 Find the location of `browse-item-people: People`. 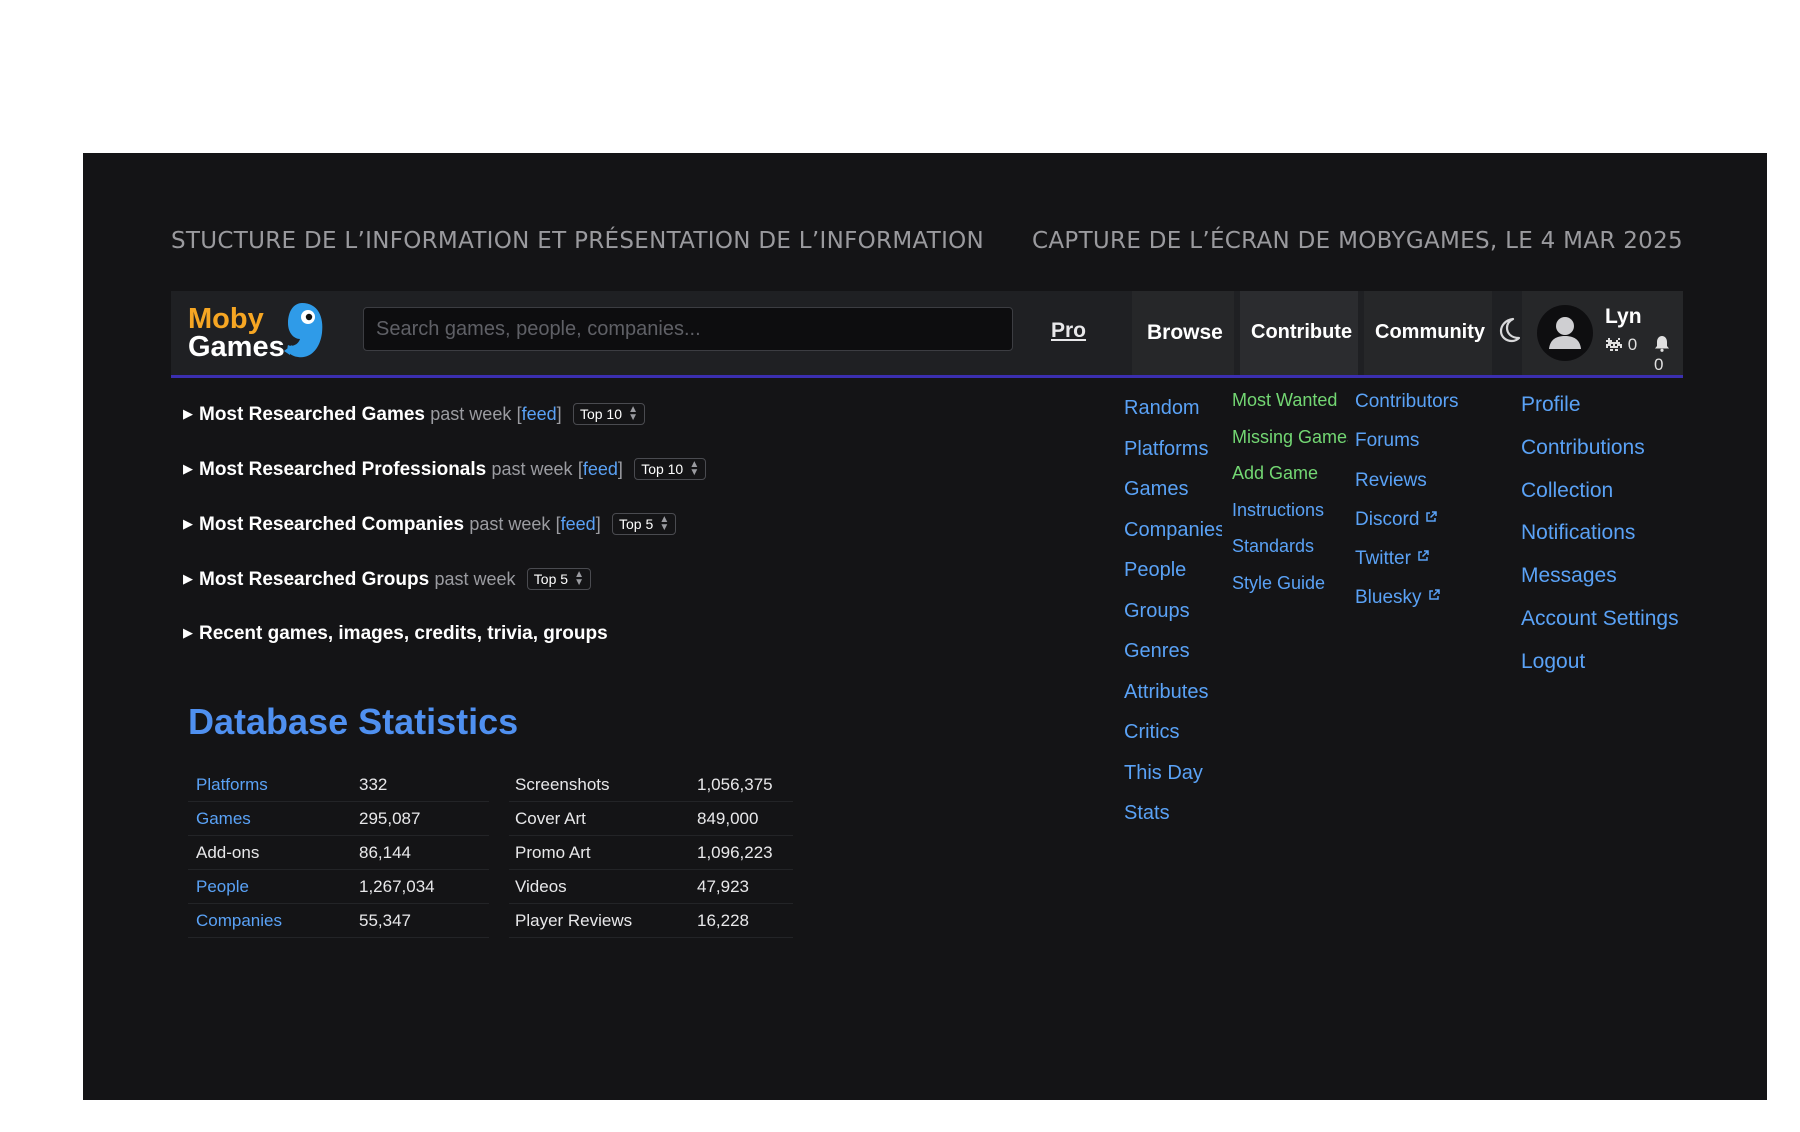

browse-item-people: People is located at coordinates (1173, 575).